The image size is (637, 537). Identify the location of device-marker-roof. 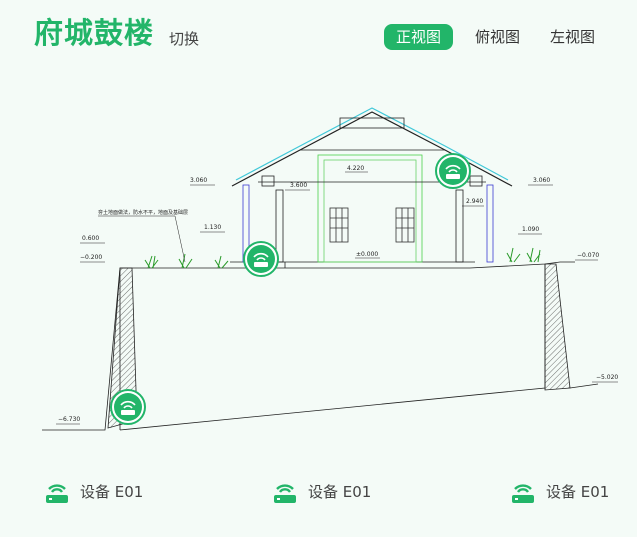
(453, 171).